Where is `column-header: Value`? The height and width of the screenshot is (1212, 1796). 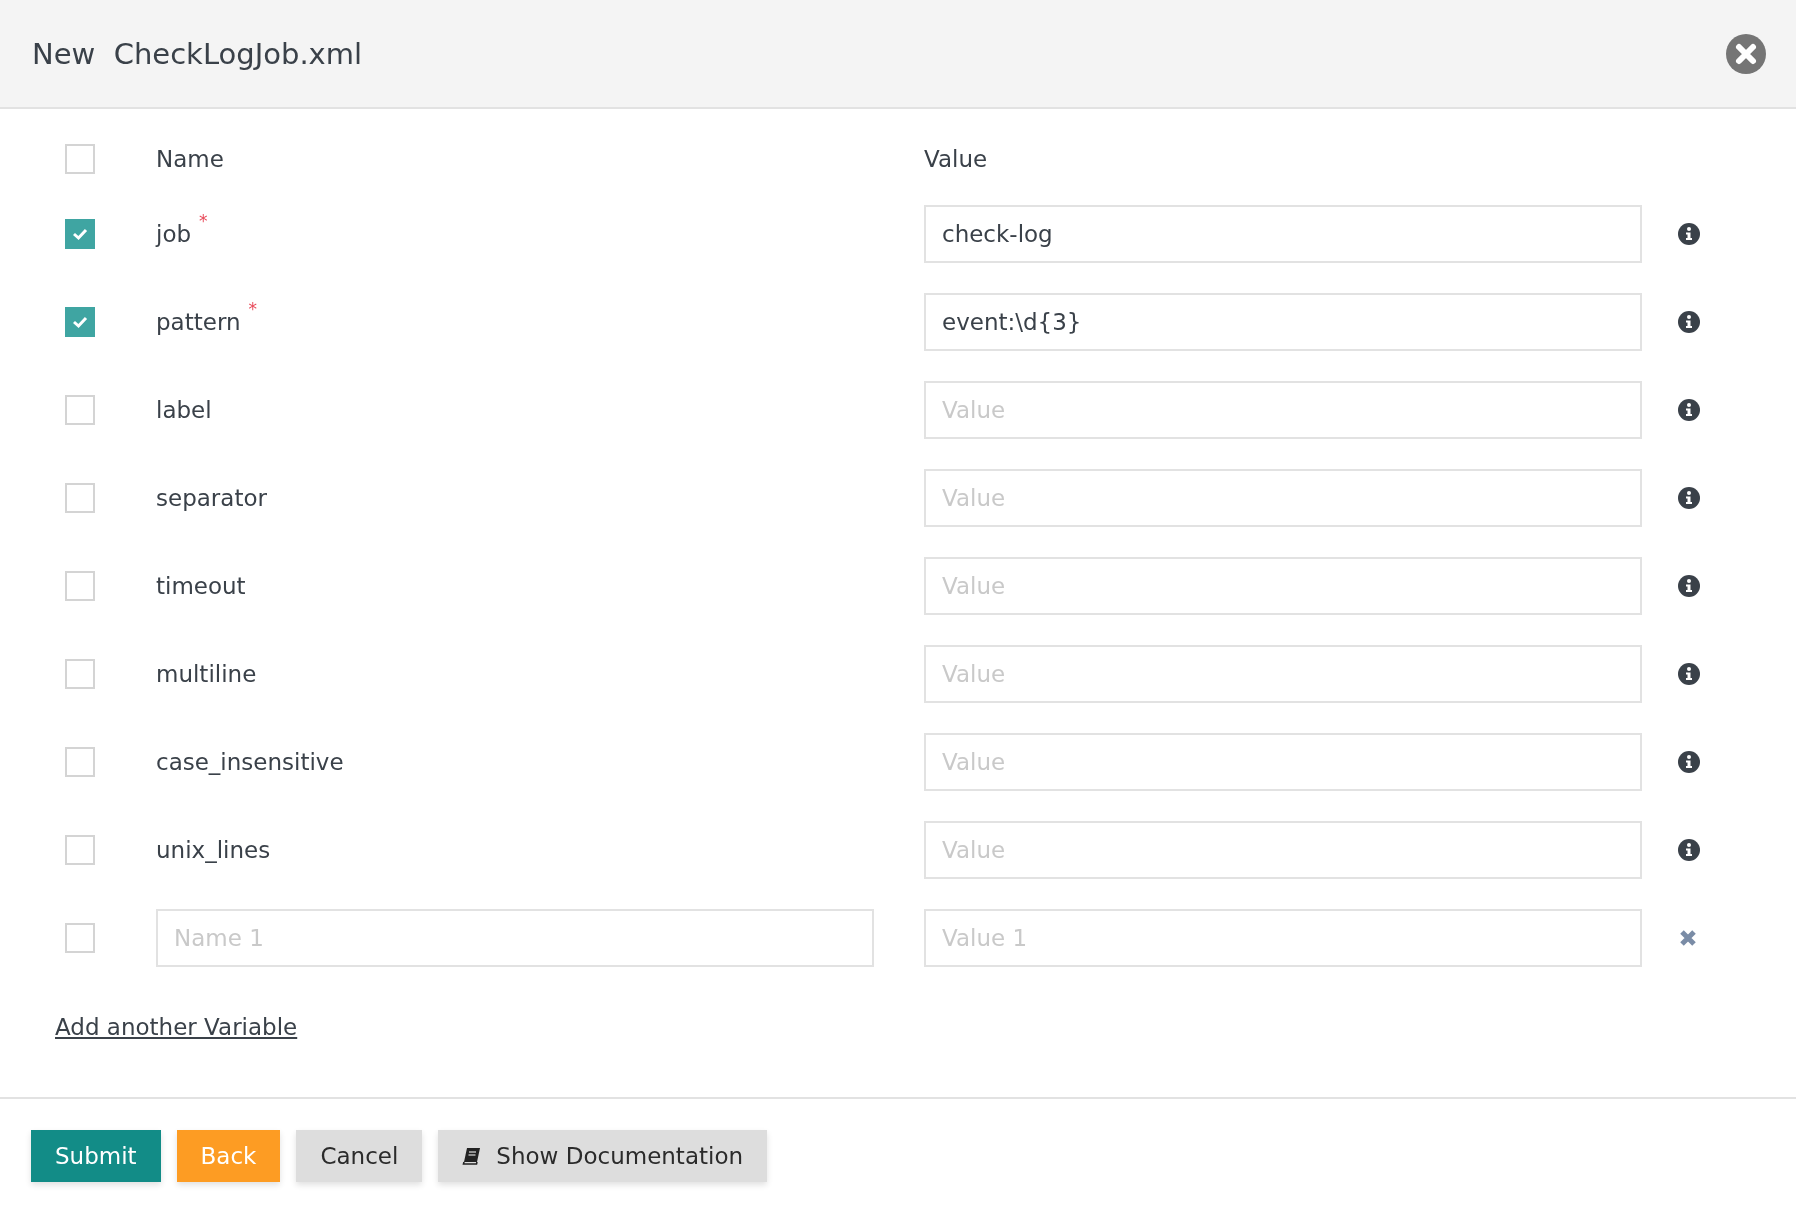
column-header: Value is located at coordinates (956, 159).